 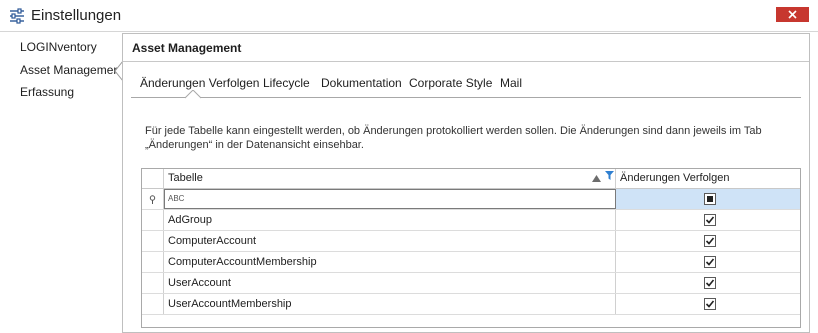 I want to click on filter-checkbox, so click(x=710, y=199).